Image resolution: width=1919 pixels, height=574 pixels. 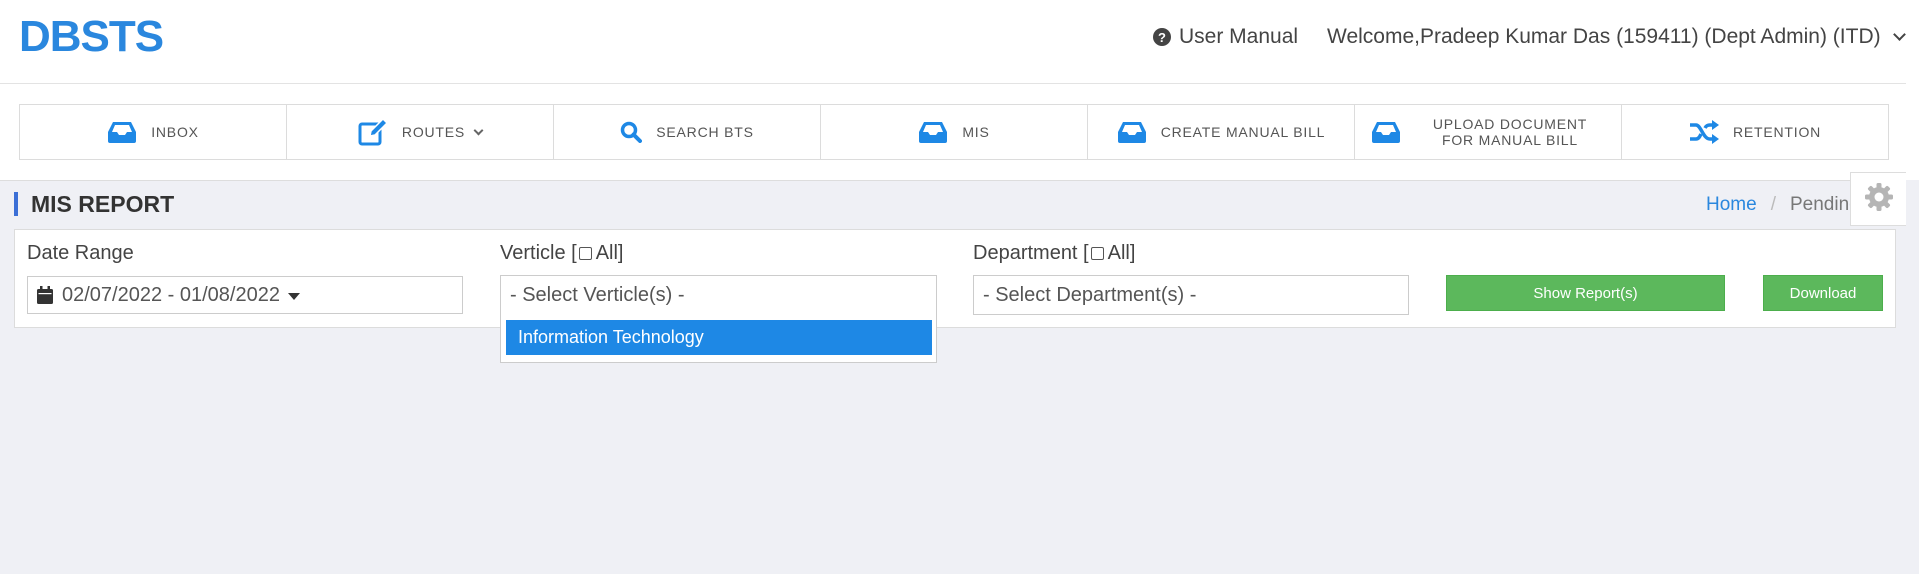 I want to click on shuffle-icon, so click(x=1704, y=132).